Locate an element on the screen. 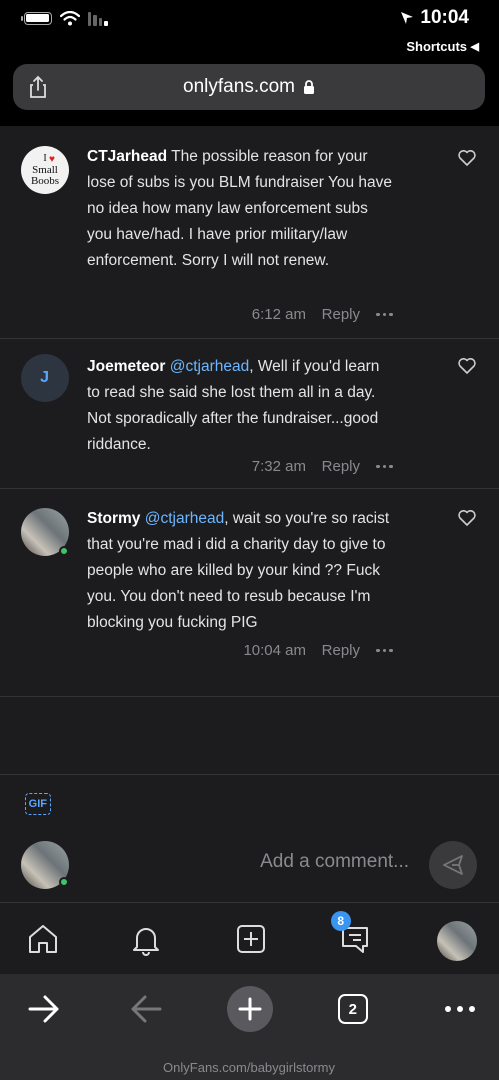  comment-author: CTJarhead is located at coordinates (127, 156).